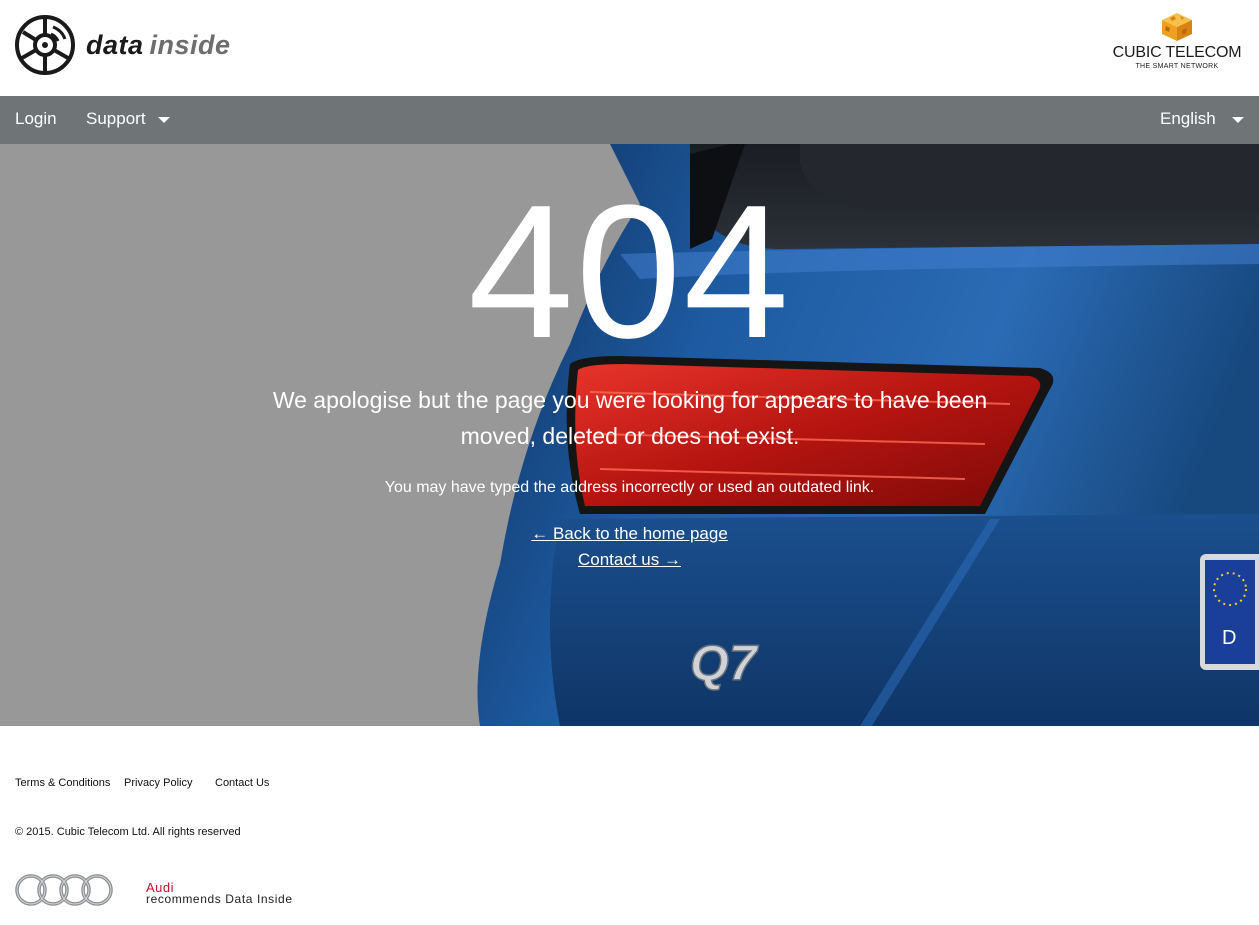 The width and height of the screenshot is (1259, 925). I want to click on logo-word-data: data, so click(115, 44).